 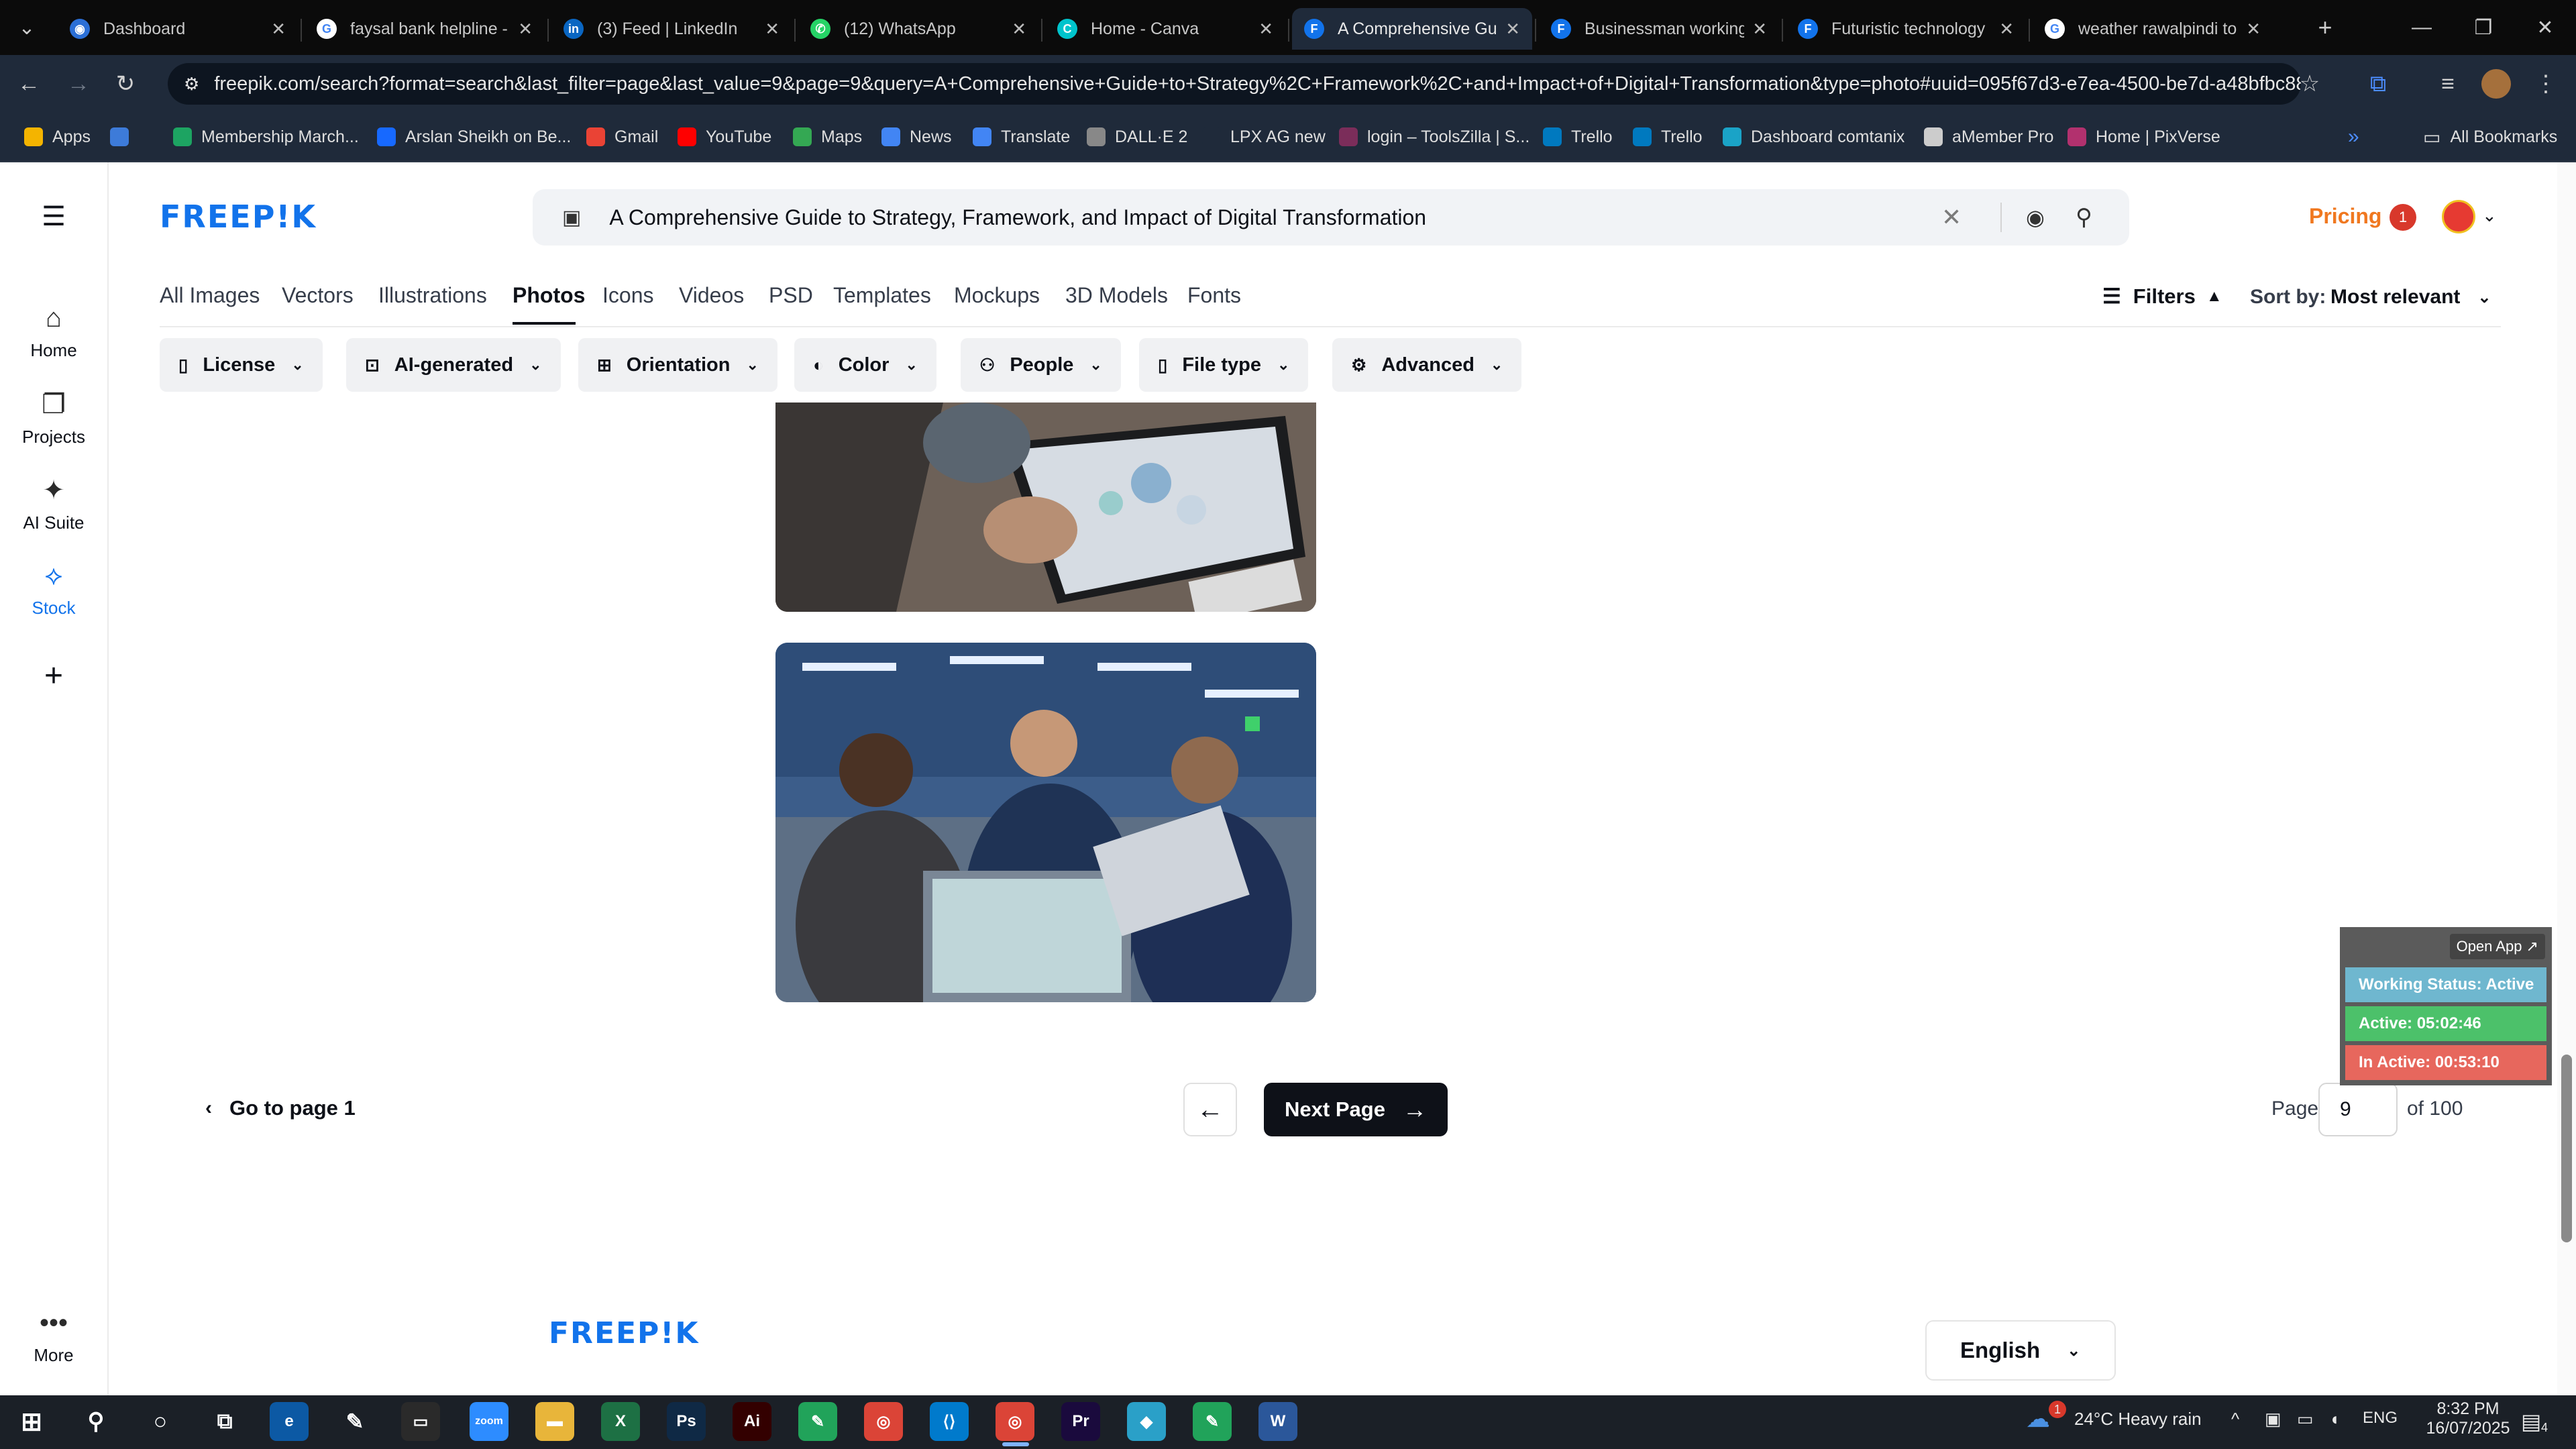 I want to click on tab-search-button: ⌄, so click(x=27, y=27).